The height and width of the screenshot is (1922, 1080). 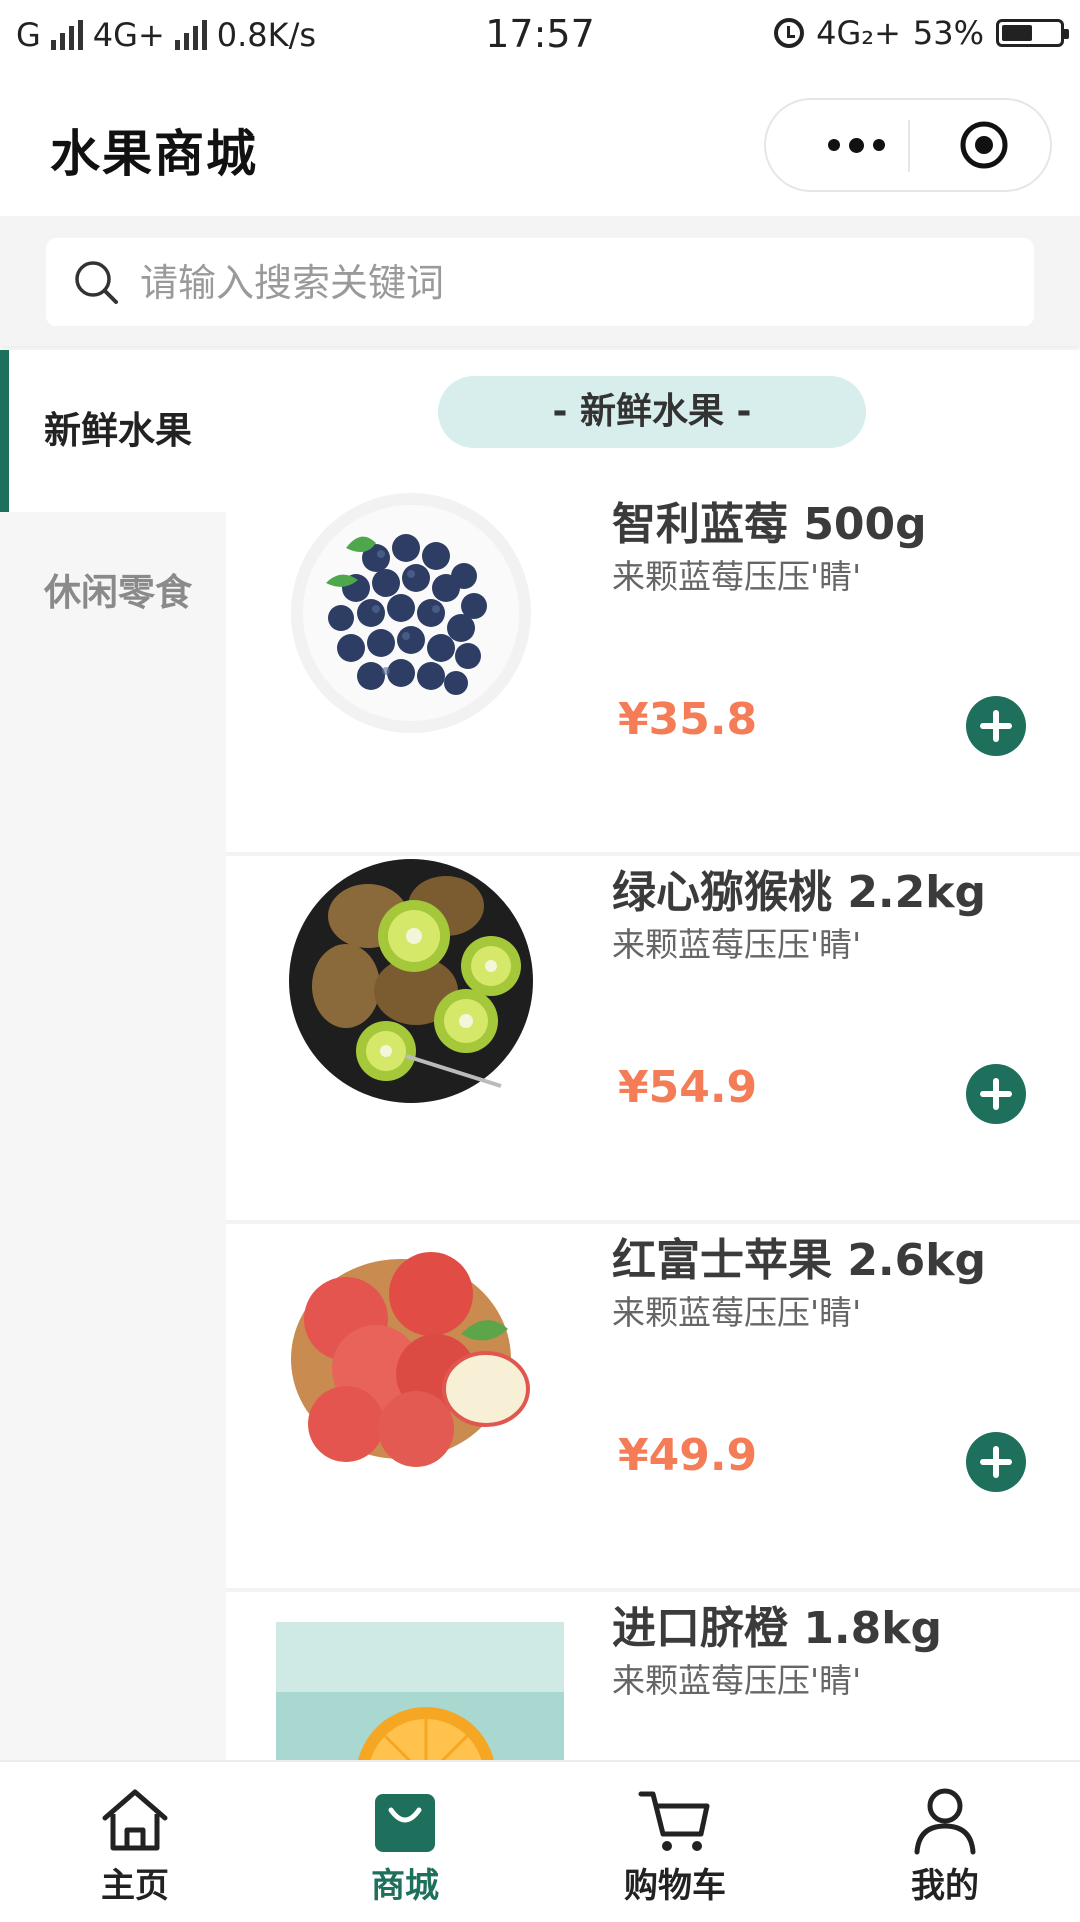 I want to click on sidebar-item-fresh-fruit: 新鲜水果, so click(x=113, y=431).